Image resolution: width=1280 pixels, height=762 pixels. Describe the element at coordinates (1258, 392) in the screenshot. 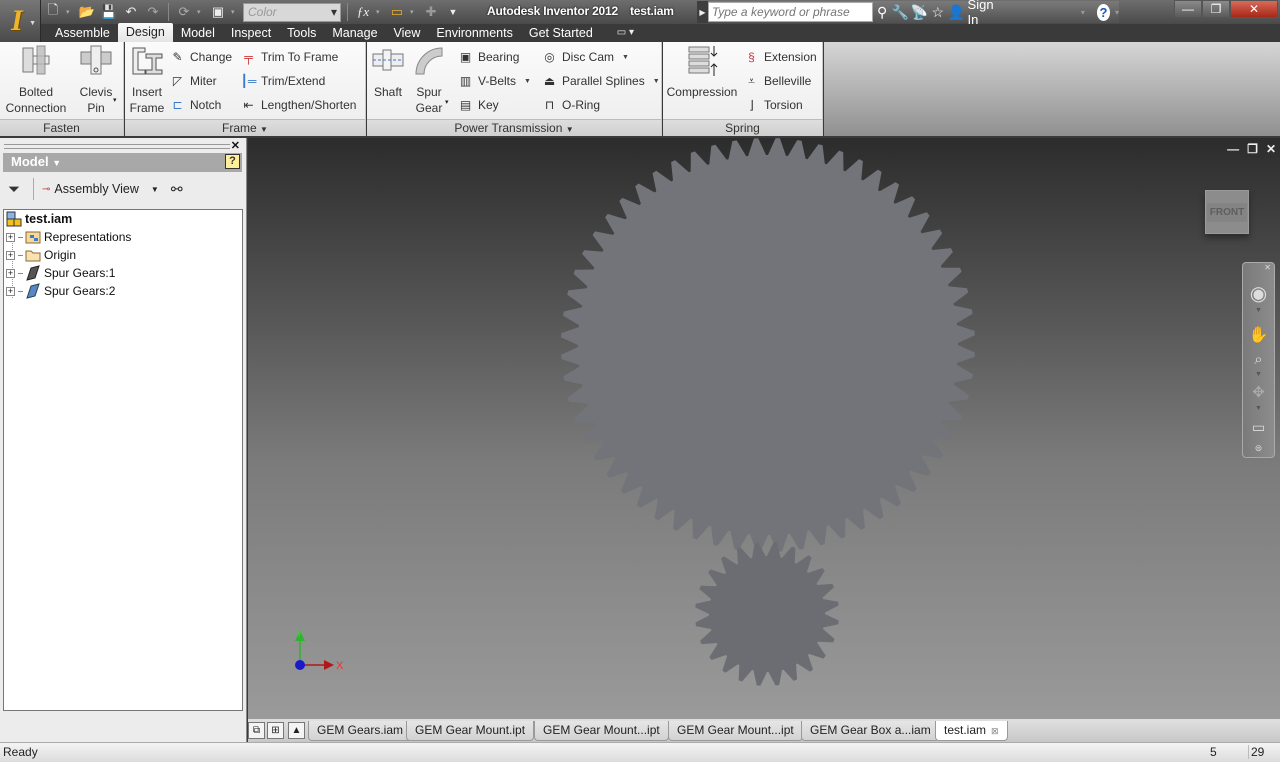

I see `orbit-icon: ✥` at that location.